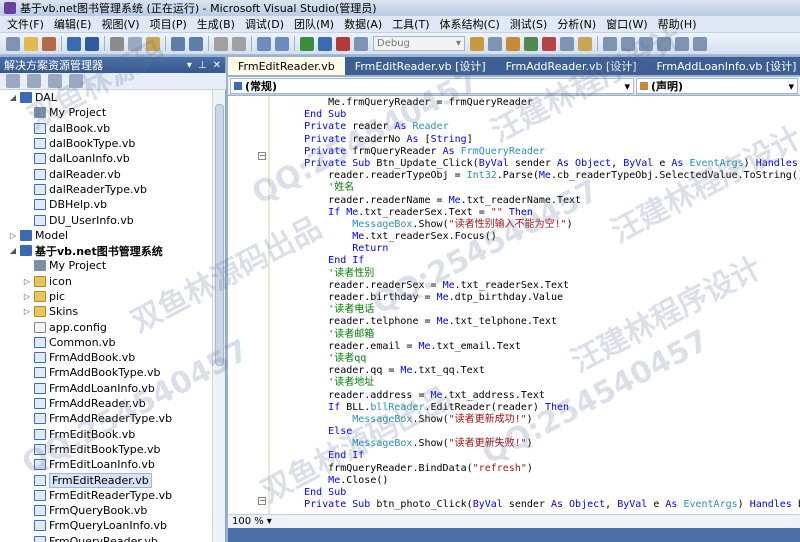 This screenshot has width=800, height=542. I want to click on tree-item: DU_UserInfo.vb, so click(106, 219).